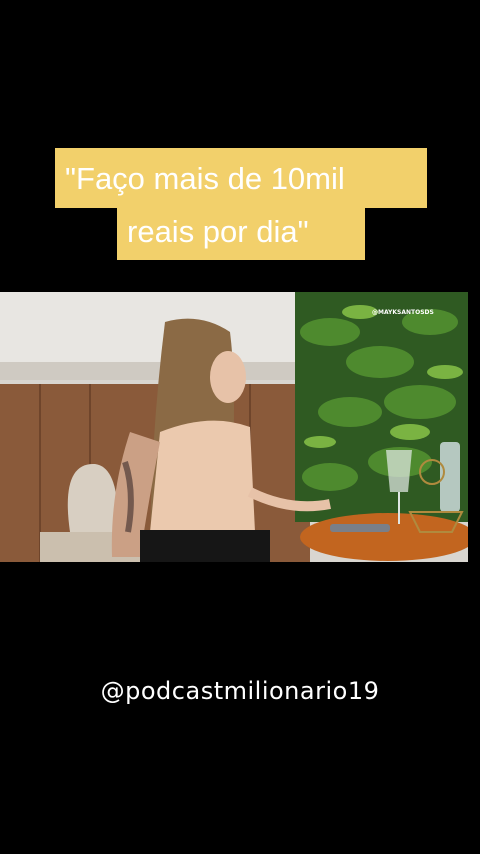 Image resolution: width=480 pixels, height=854 pixels. Describe the element at coordinates (241, 178) in the screenshot. I see `caption-line-1: "Faço mais de 10mil` at that location.